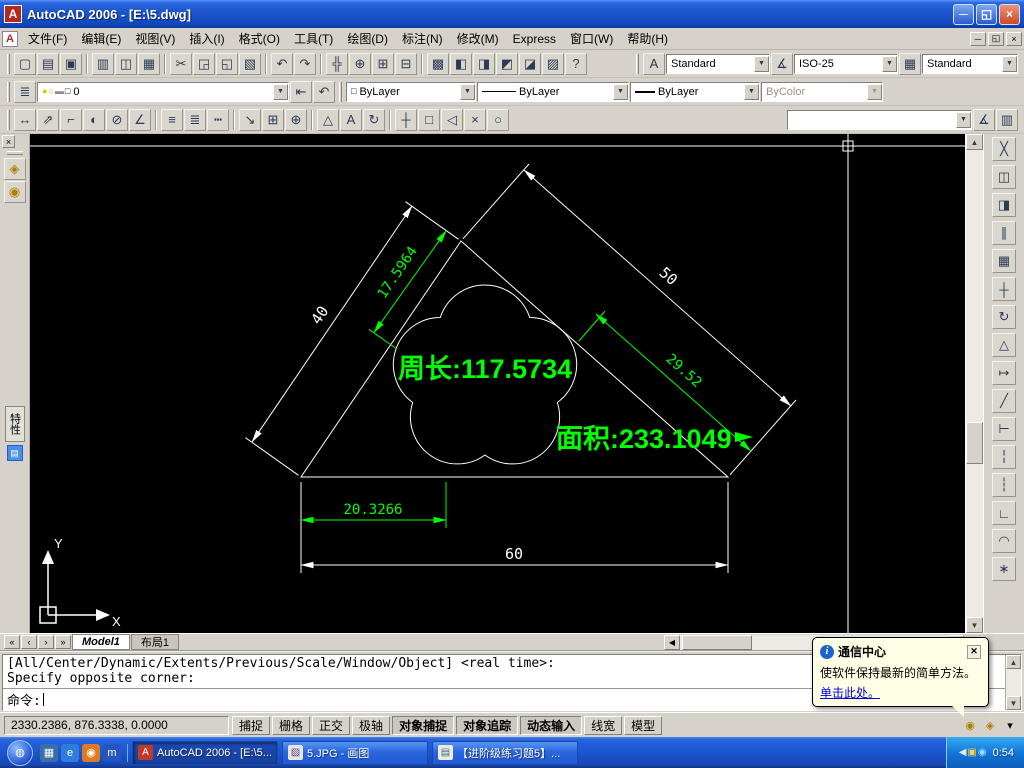  What do you see at coordinates (850, 692) in the screenshot?
I see `balloon-link: 单击此处。` at bounding box center [850, 692].